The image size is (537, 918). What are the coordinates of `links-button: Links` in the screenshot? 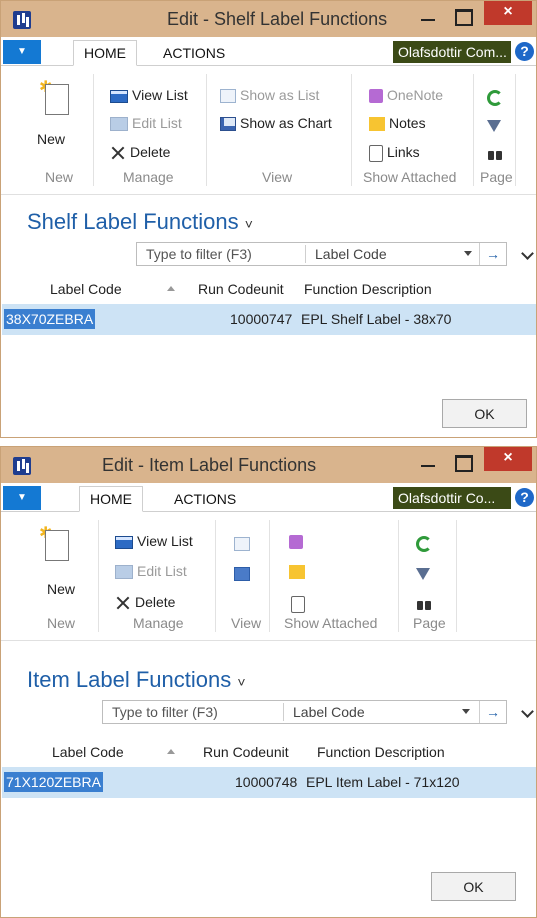 It's located at (394, 152).